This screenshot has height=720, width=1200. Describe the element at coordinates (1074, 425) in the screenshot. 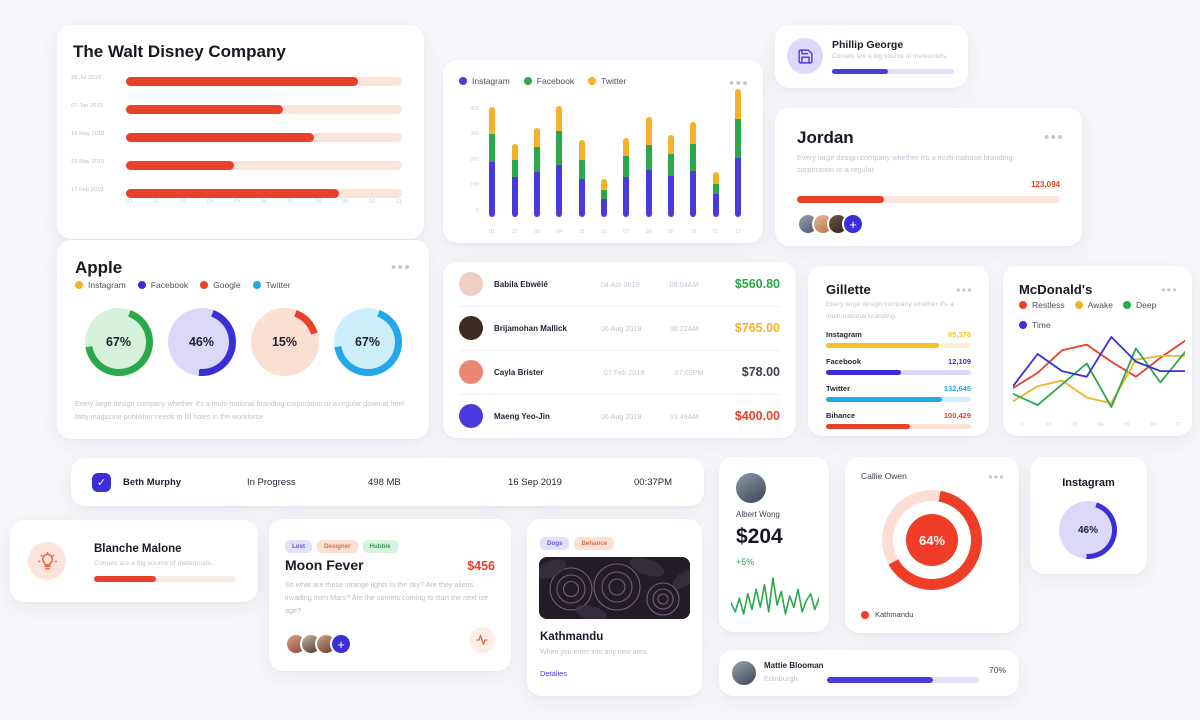

I see `axis-tick: 03` at that location.